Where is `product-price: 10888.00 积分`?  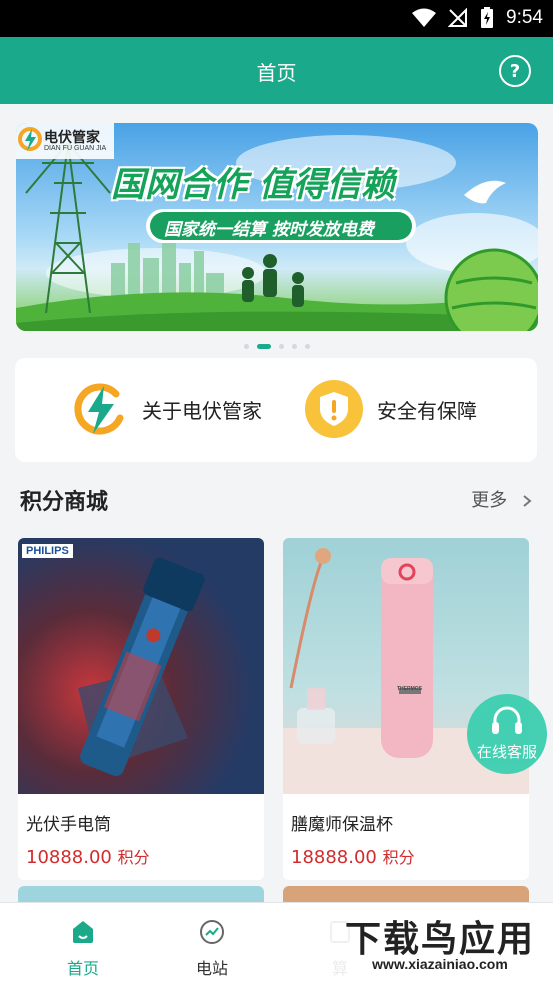 product-price: 10888.00 积分 is located at coordinates (88, 856).